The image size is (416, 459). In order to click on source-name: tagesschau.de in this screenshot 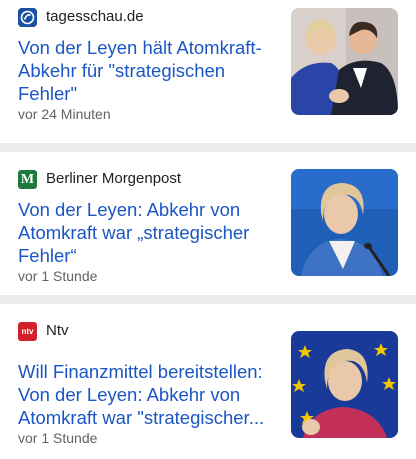, I will do `click(95, 17)`.